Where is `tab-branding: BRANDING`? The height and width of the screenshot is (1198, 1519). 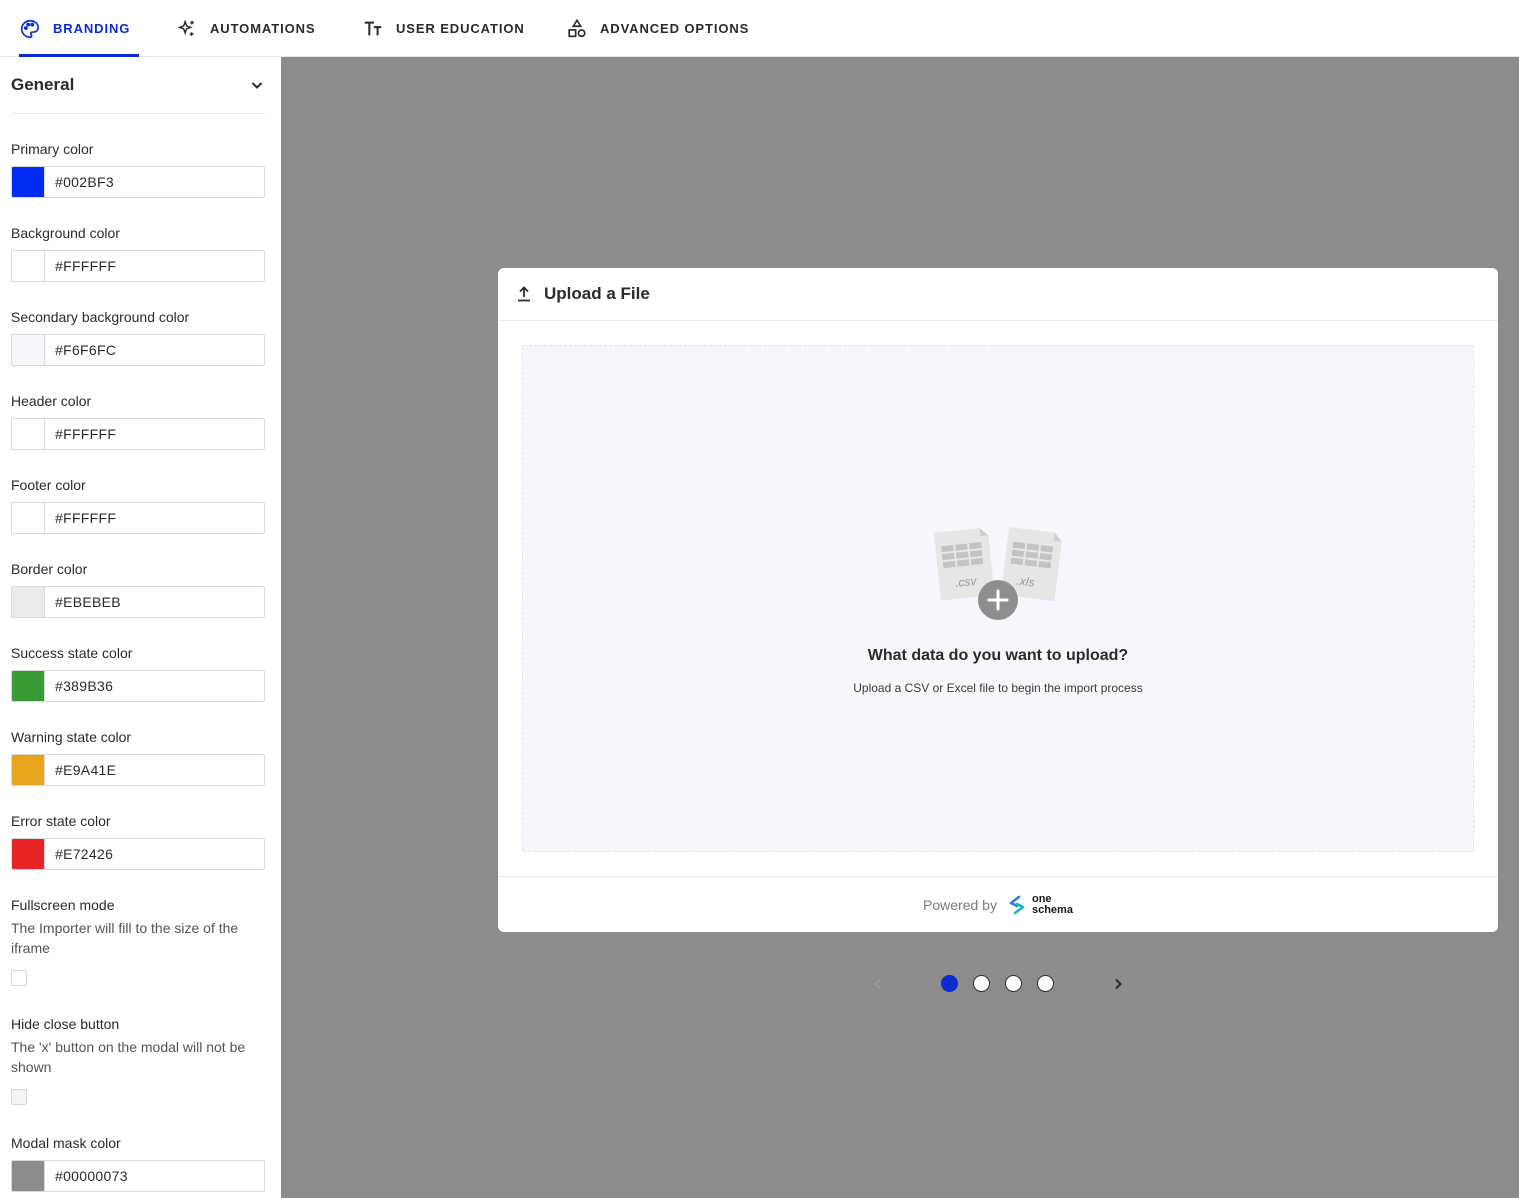 tab-branding: BRANDING is located at coordinates (79, 28).